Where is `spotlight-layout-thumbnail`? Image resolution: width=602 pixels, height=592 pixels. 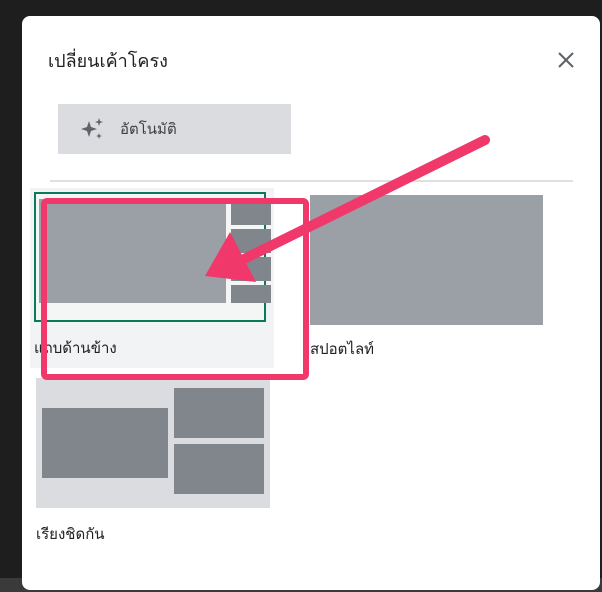
spotlight-layout-thumbnail is located at coordinates (426, 260).